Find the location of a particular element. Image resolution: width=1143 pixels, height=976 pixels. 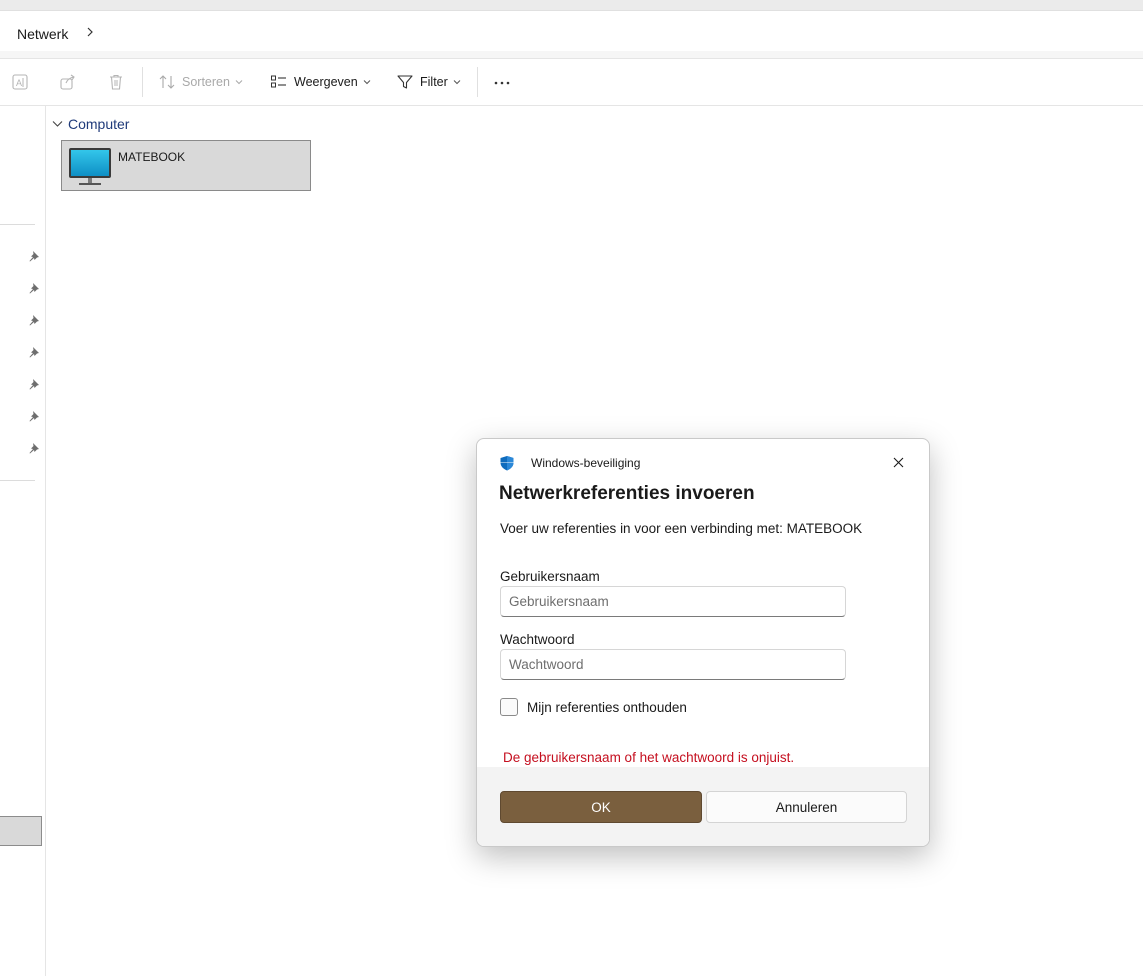

delete-icon is located at coordinates (116, 82).